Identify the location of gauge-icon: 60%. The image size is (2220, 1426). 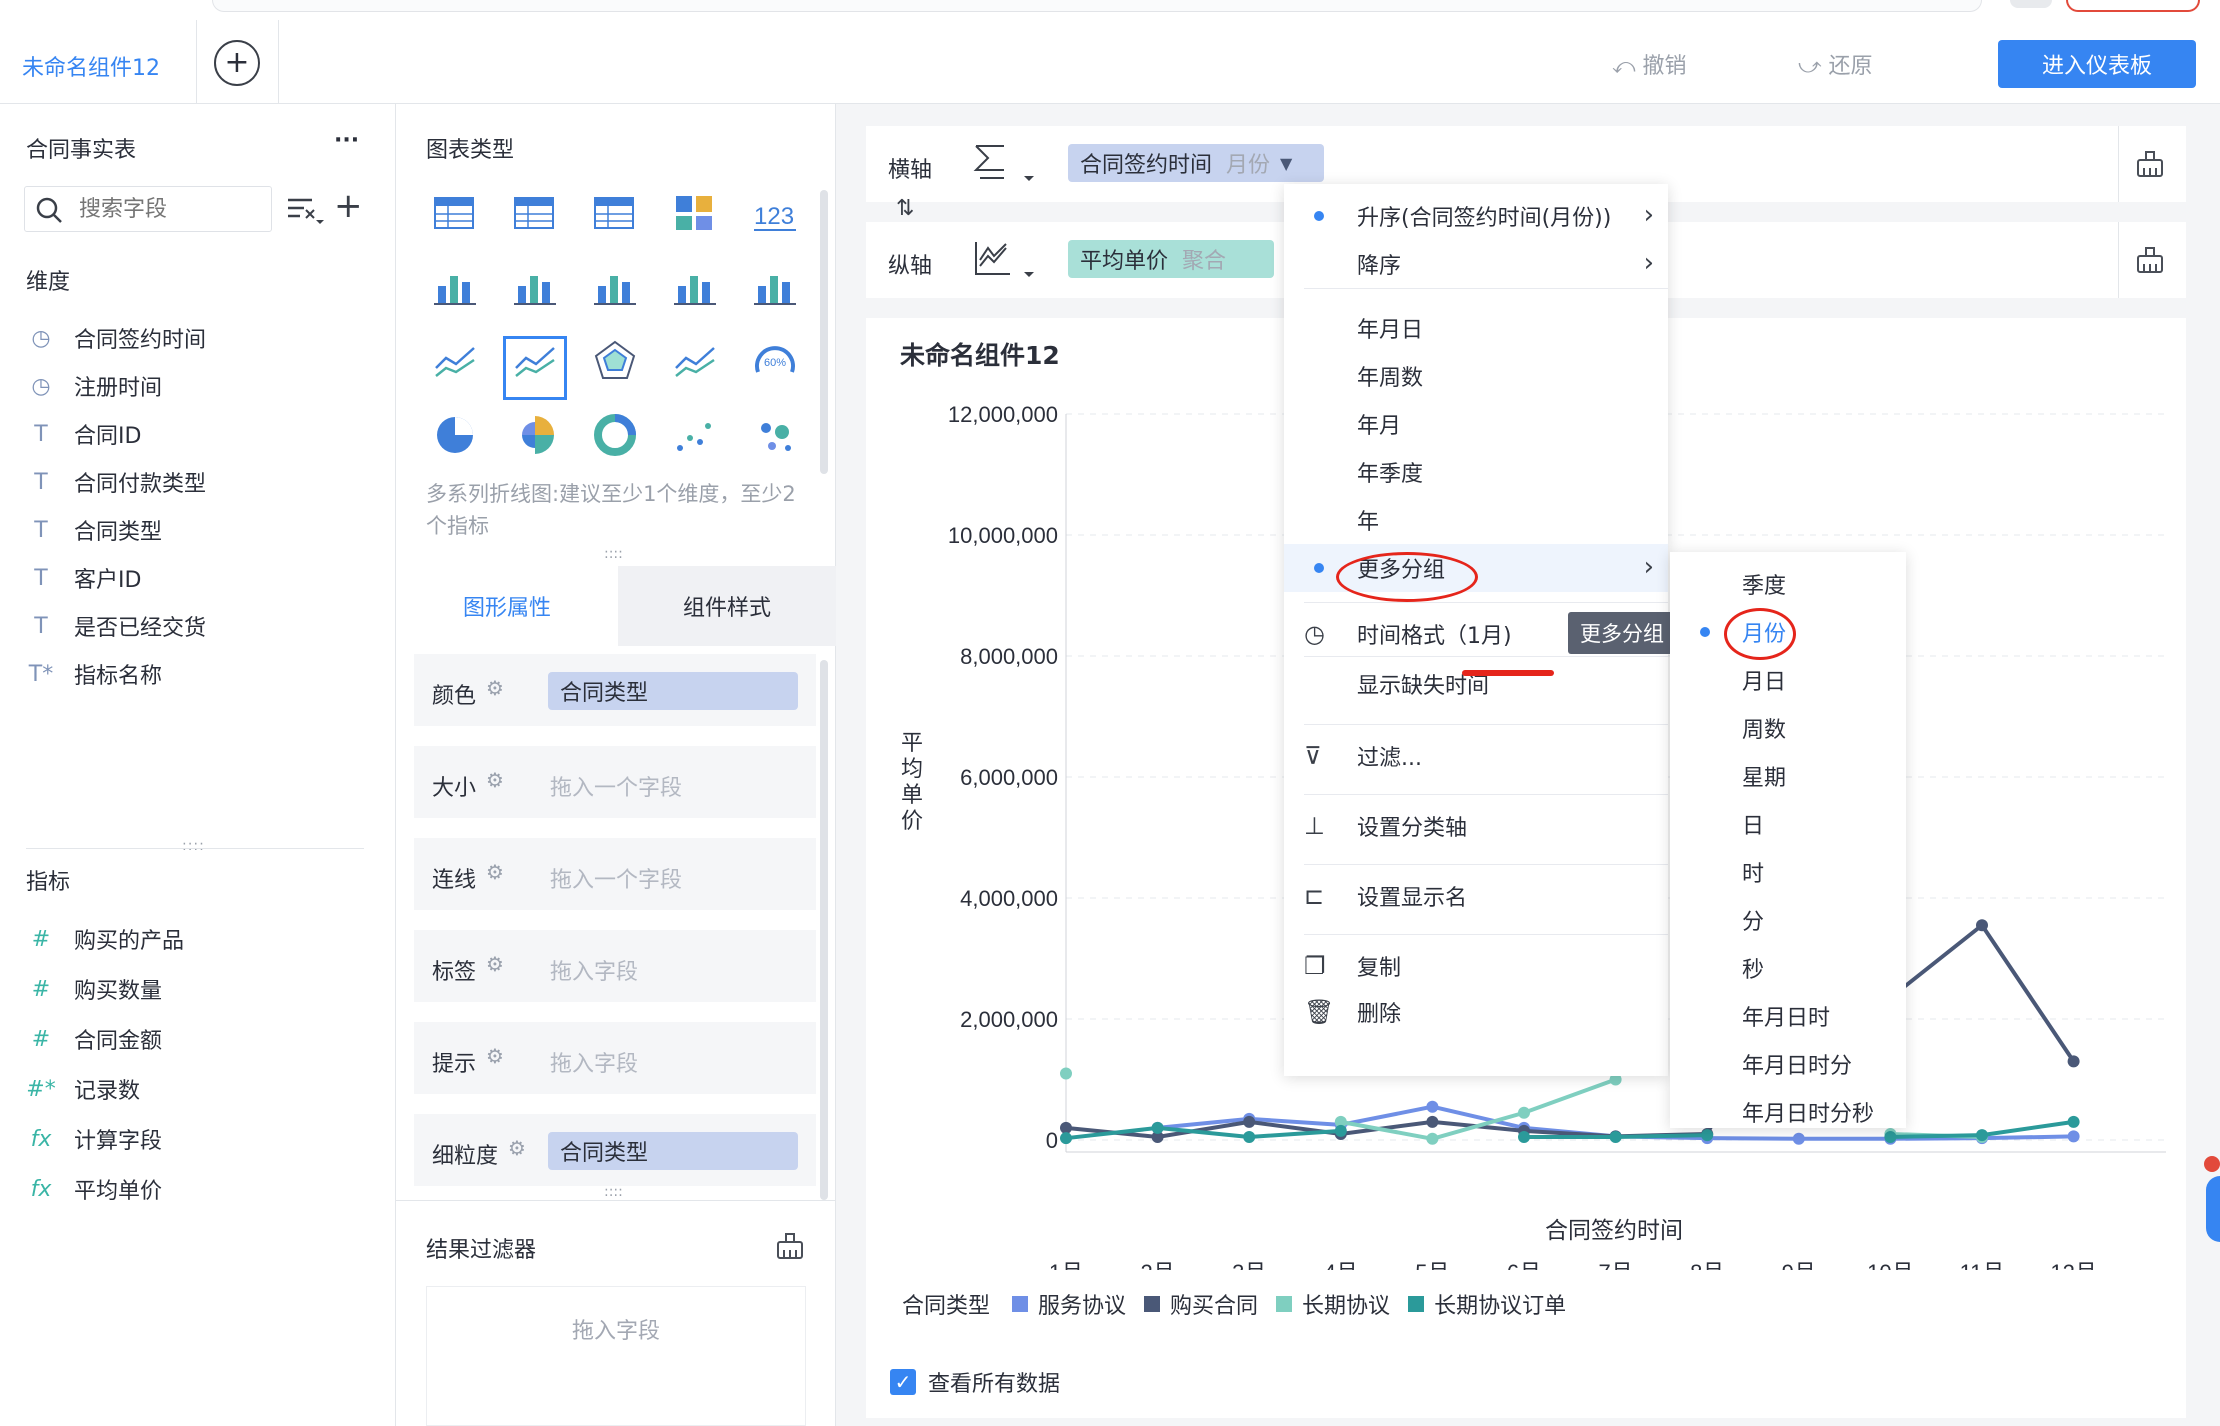
(775, 361).